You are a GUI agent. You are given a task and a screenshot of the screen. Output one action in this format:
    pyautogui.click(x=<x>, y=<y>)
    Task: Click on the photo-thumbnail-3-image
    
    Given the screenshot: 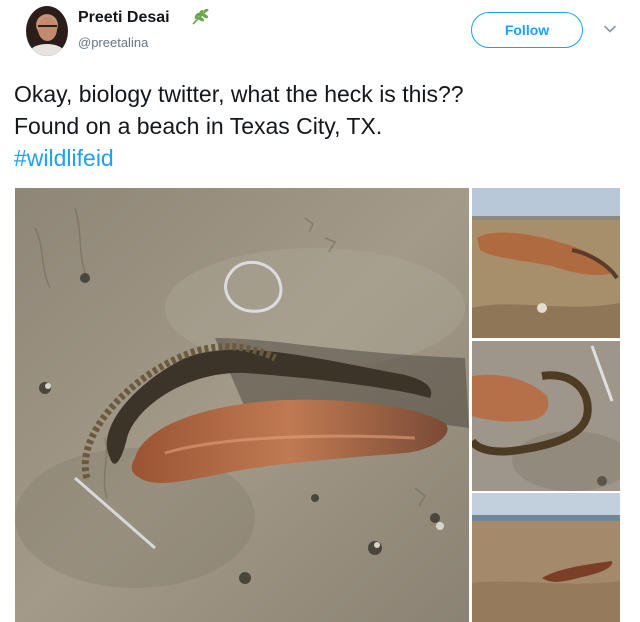 What is the action you would take?
    pyautogui.click(x=546, y=557)
    